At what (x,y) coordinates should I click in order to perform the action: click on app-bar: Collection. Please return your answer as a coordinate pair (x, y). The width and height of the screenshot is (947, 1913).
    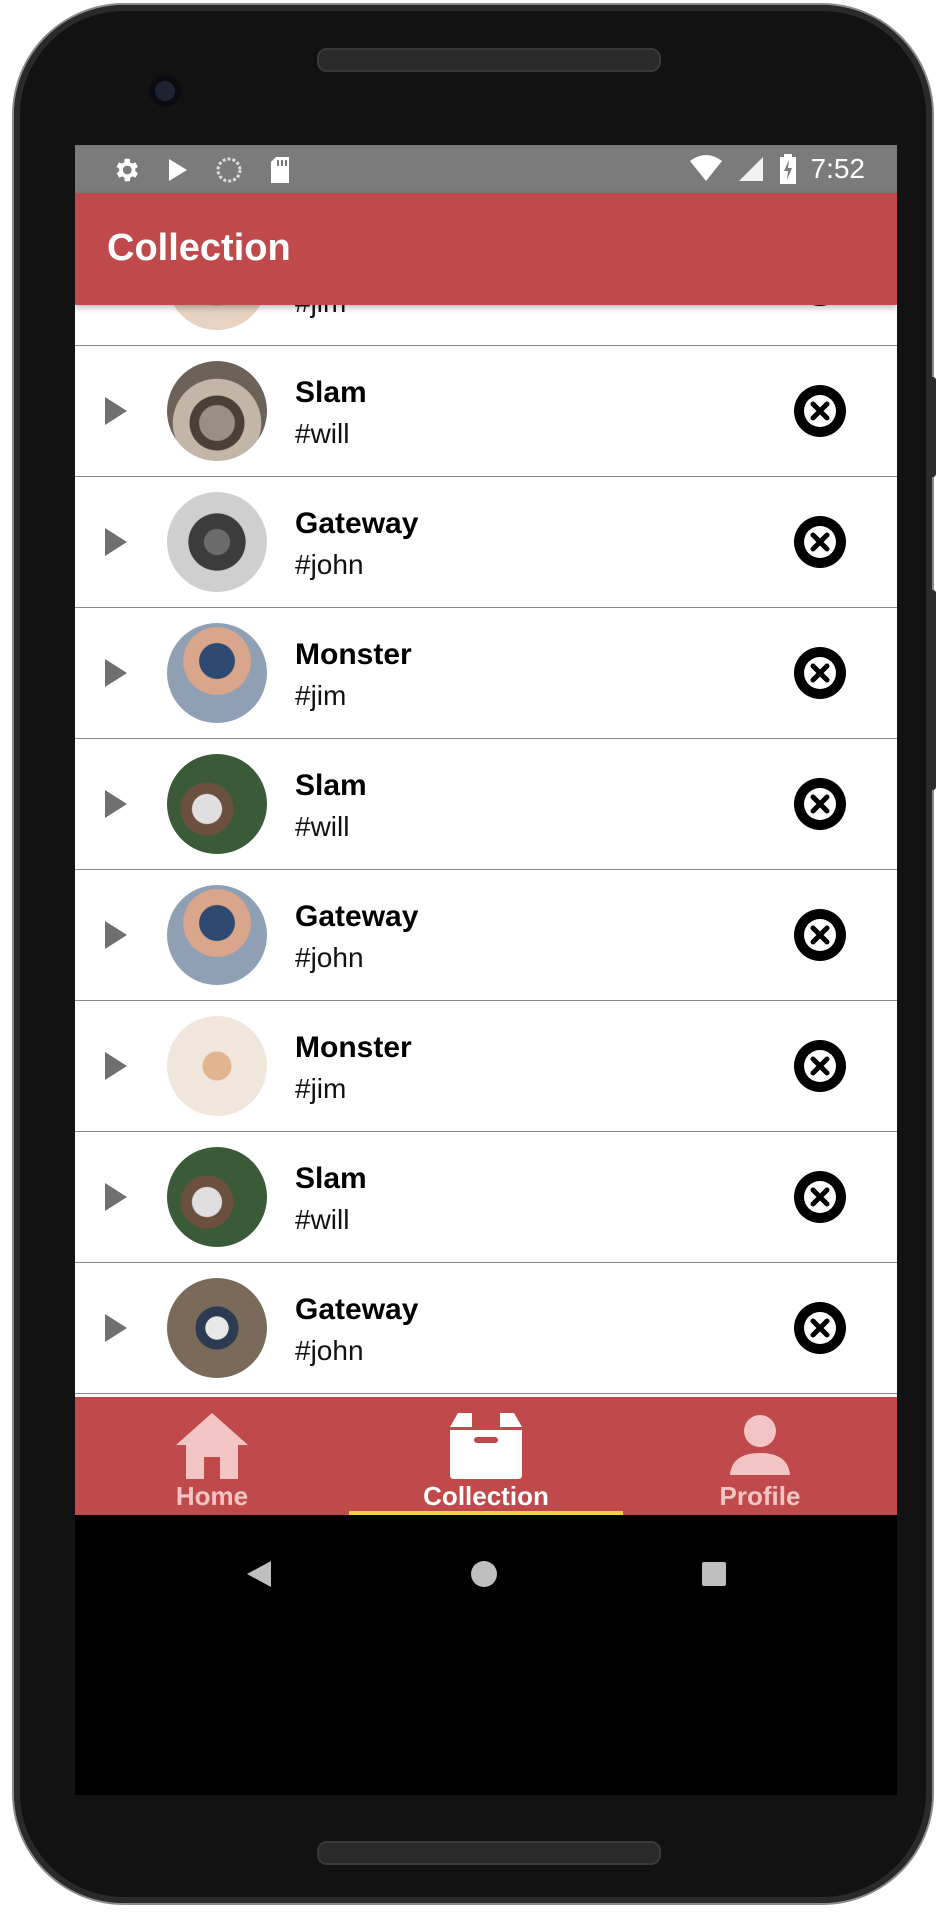
    Looking at the image, I should click on (486, 249).